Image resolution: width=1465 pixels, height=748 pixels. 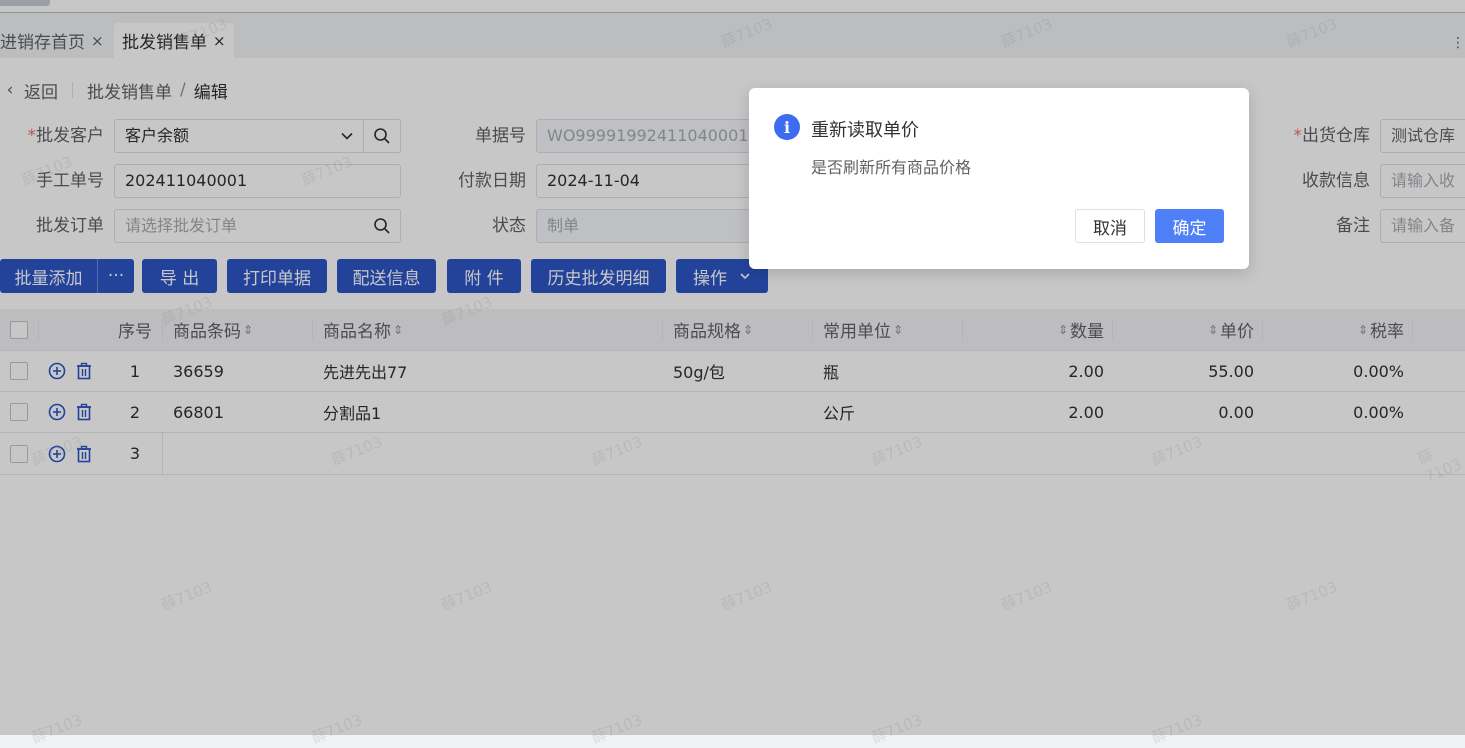 I want to click on dialog-message: 是否刷新所有商品价格, so click(x=891, y=167).